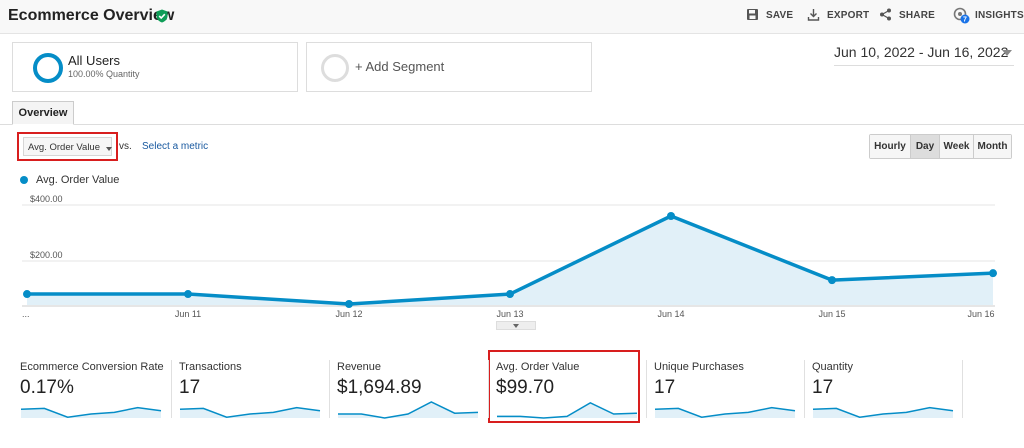  I want to click on metric-dropdown-value: Avg. Order Value, so click(64, 147).